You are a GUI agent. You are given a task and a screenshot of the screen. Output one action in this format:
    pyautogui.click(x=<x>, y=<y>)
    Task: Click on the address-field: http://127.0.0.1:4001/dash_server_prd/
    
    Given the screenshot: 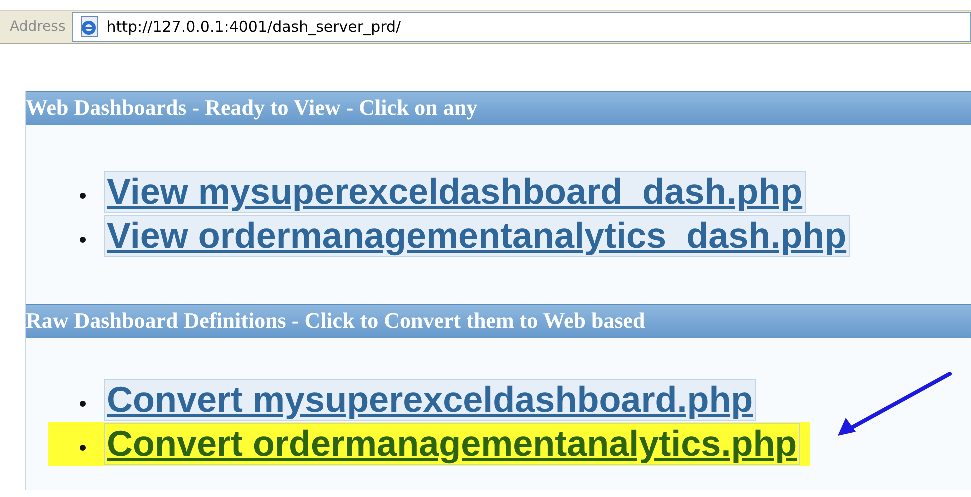 What is the action you would take?
    pyautogui.click(x=521, y=27)
    